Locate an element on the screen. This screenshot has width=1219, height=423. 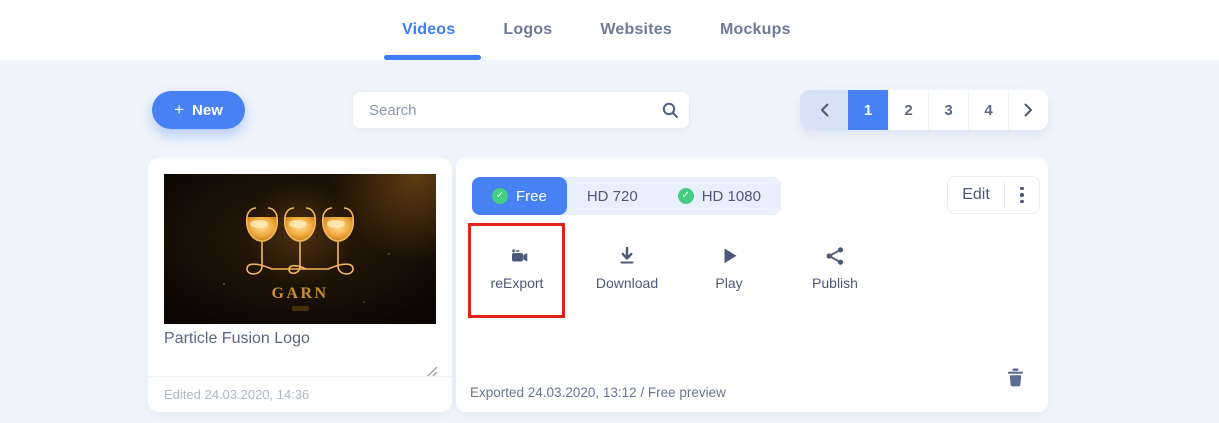
publish-label: Publish is located at coordinates (835, 283).